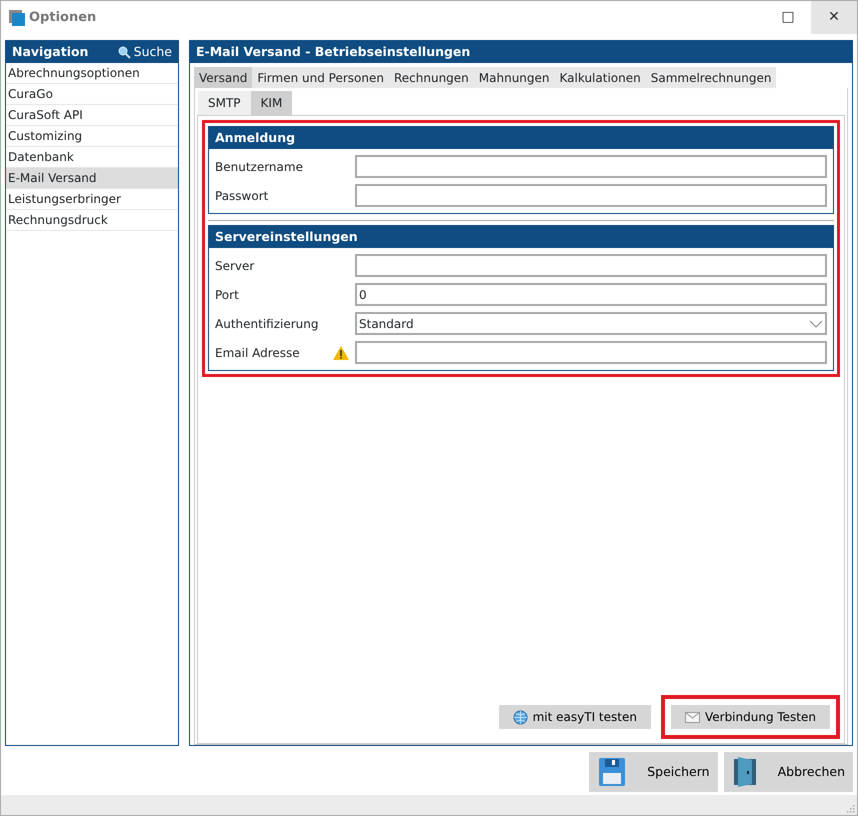 The image size is (858, 816). Describe the element at coordinates (62, 17) in the screenshot. I see `window-title: Optionen` at that location.